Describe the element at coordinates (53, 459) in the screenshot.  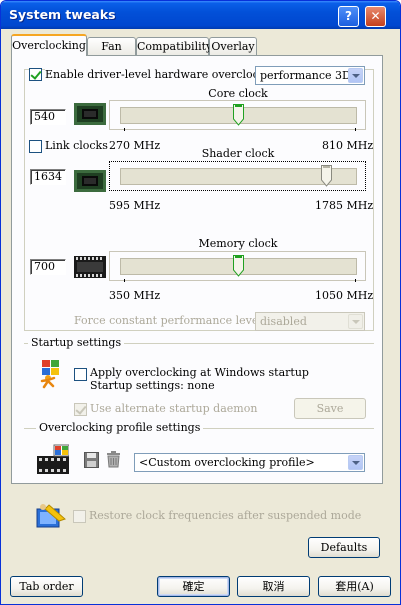
I see `profile-clapboard-icon` at that location.